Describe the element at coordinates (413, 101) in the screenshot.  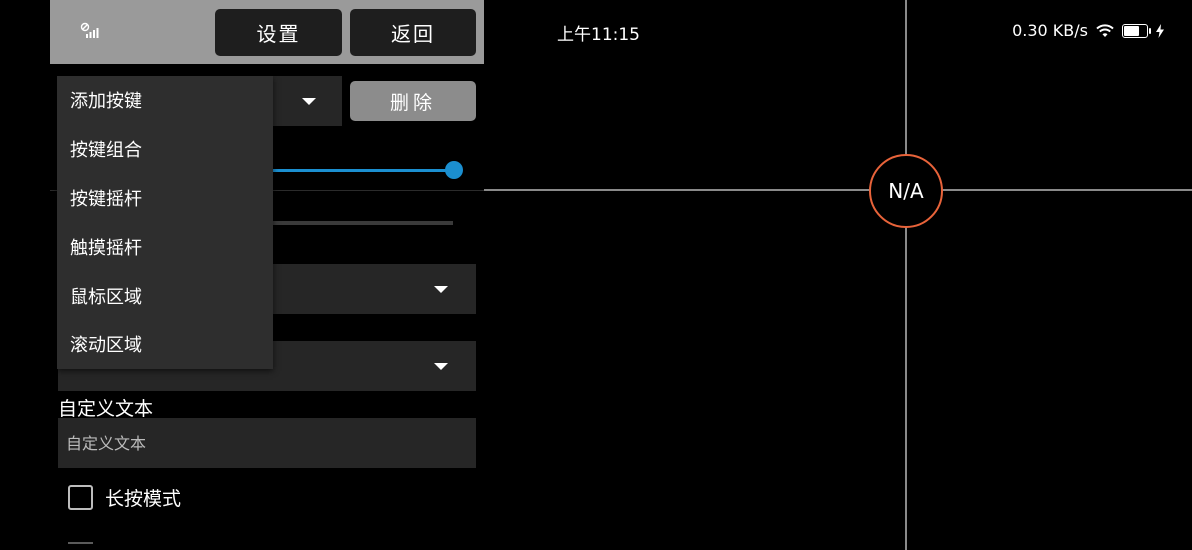
I see `delete-button: 删除` at that location.